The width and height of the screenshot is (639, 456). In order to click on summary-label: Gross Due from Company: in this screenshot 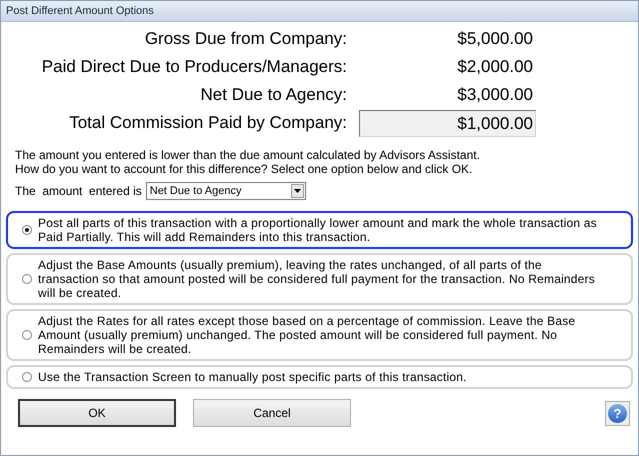, I will do `click(245, 39)`.